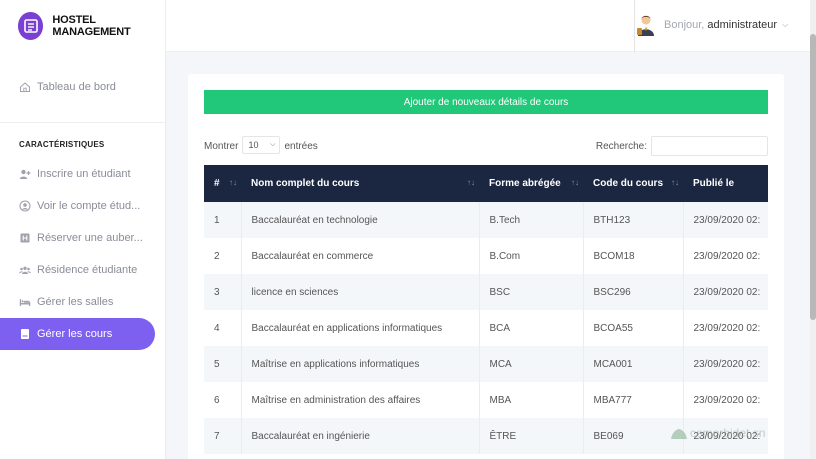  I want to click on cell-course-name: Baccalauréat en ingénierie, so click(360, 436).